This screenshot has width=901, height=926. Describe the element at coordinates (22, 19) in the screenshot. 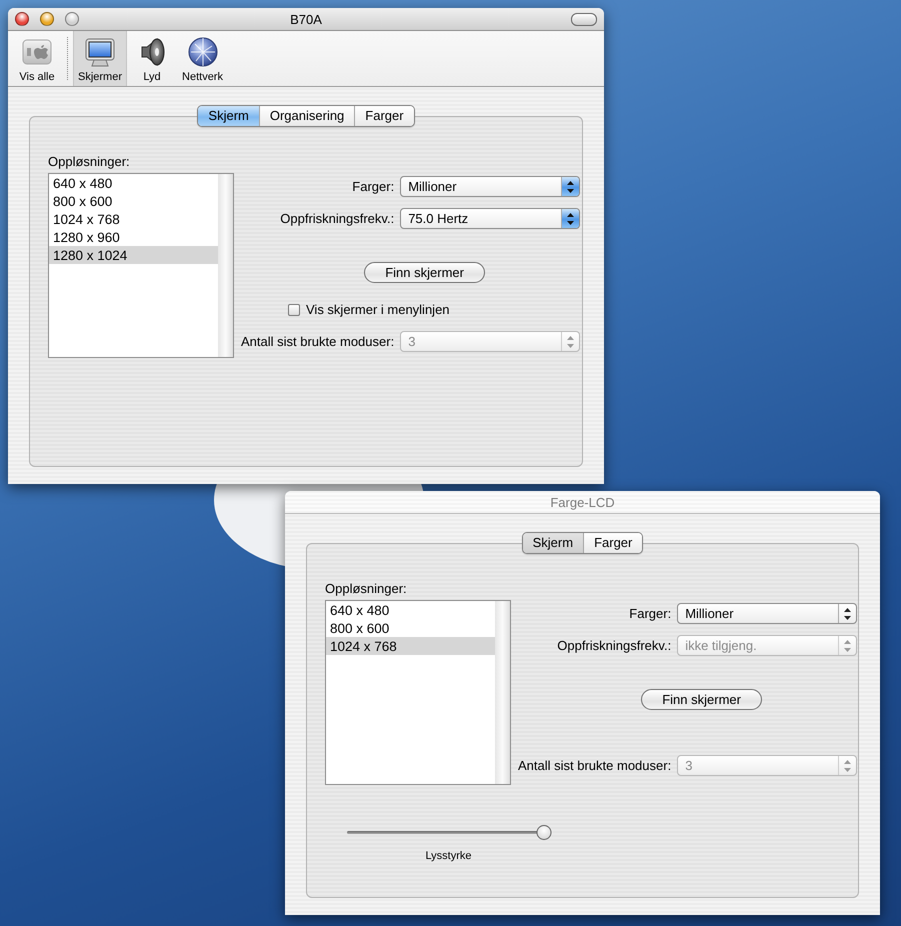

I see `close-button` at that location.